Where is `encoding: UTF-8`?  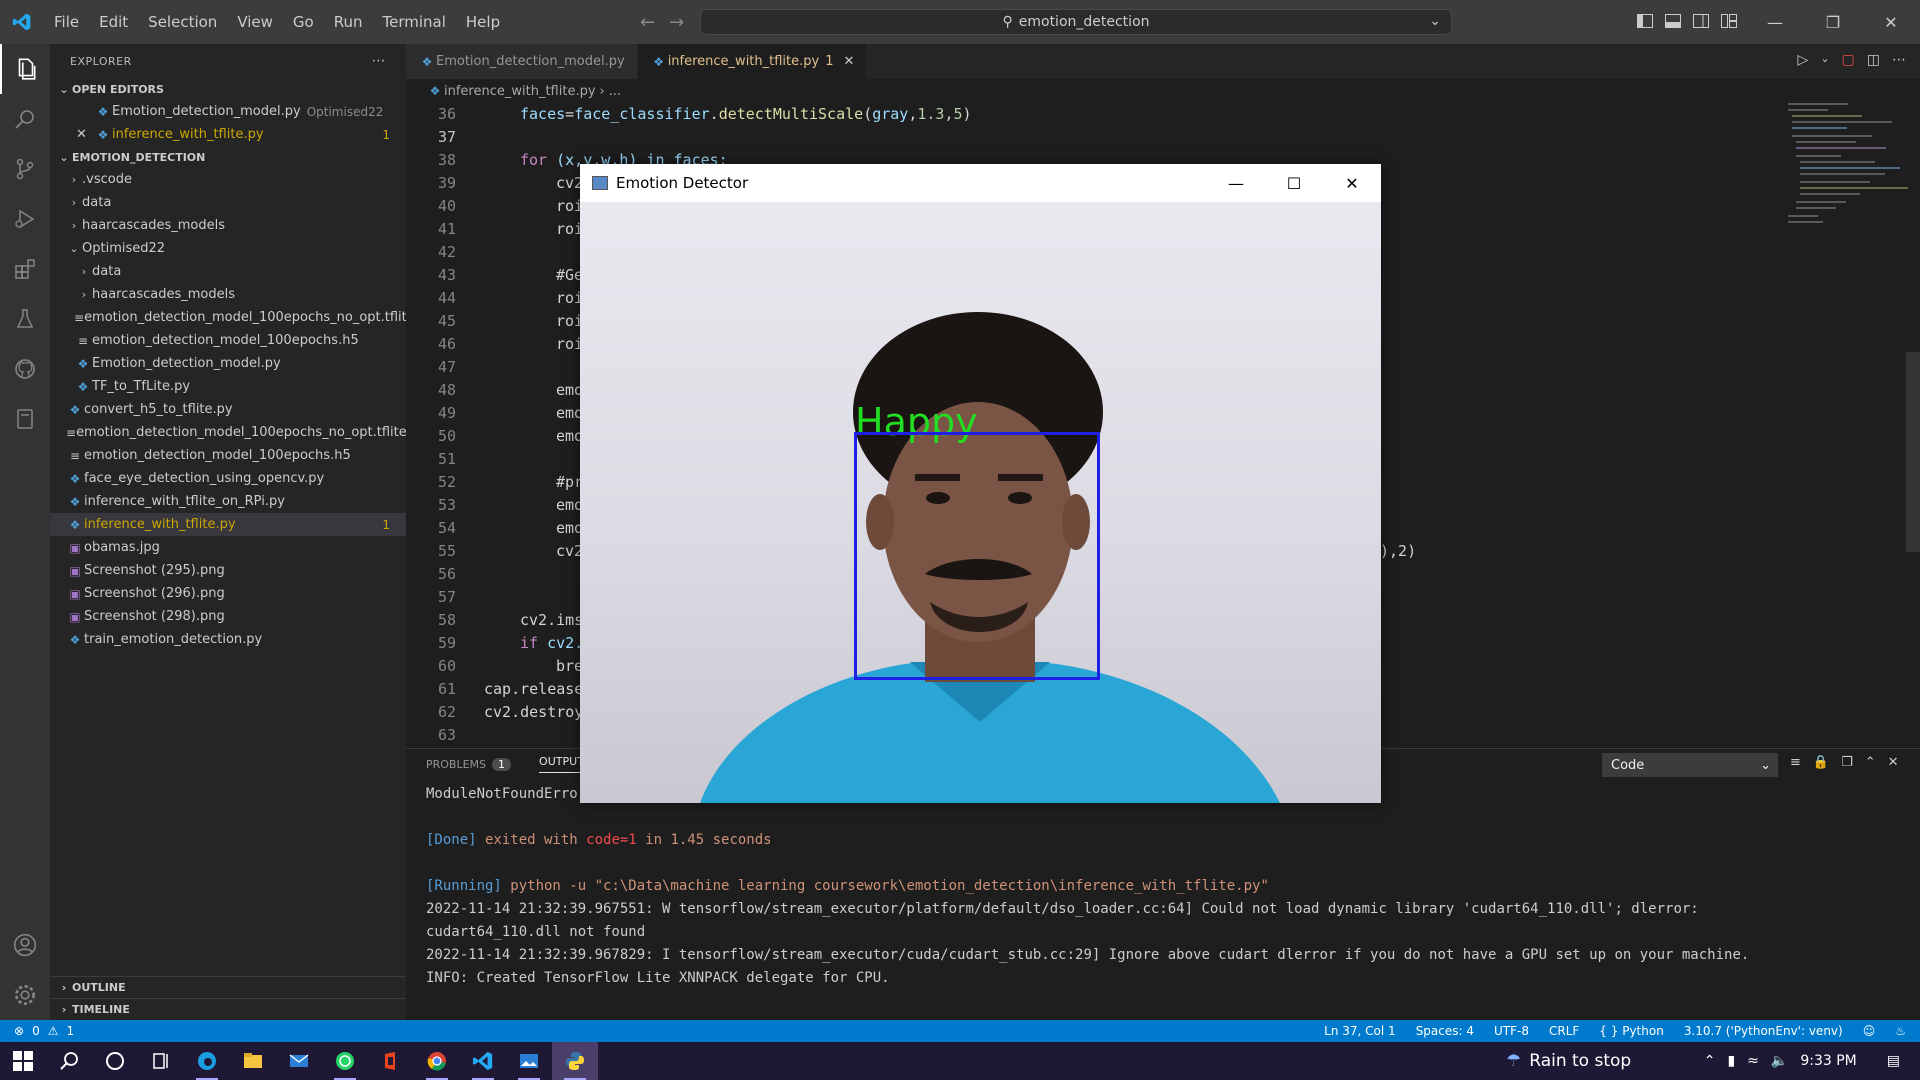 encoding: UTF-8 is located at coordinates (1511, 1031).